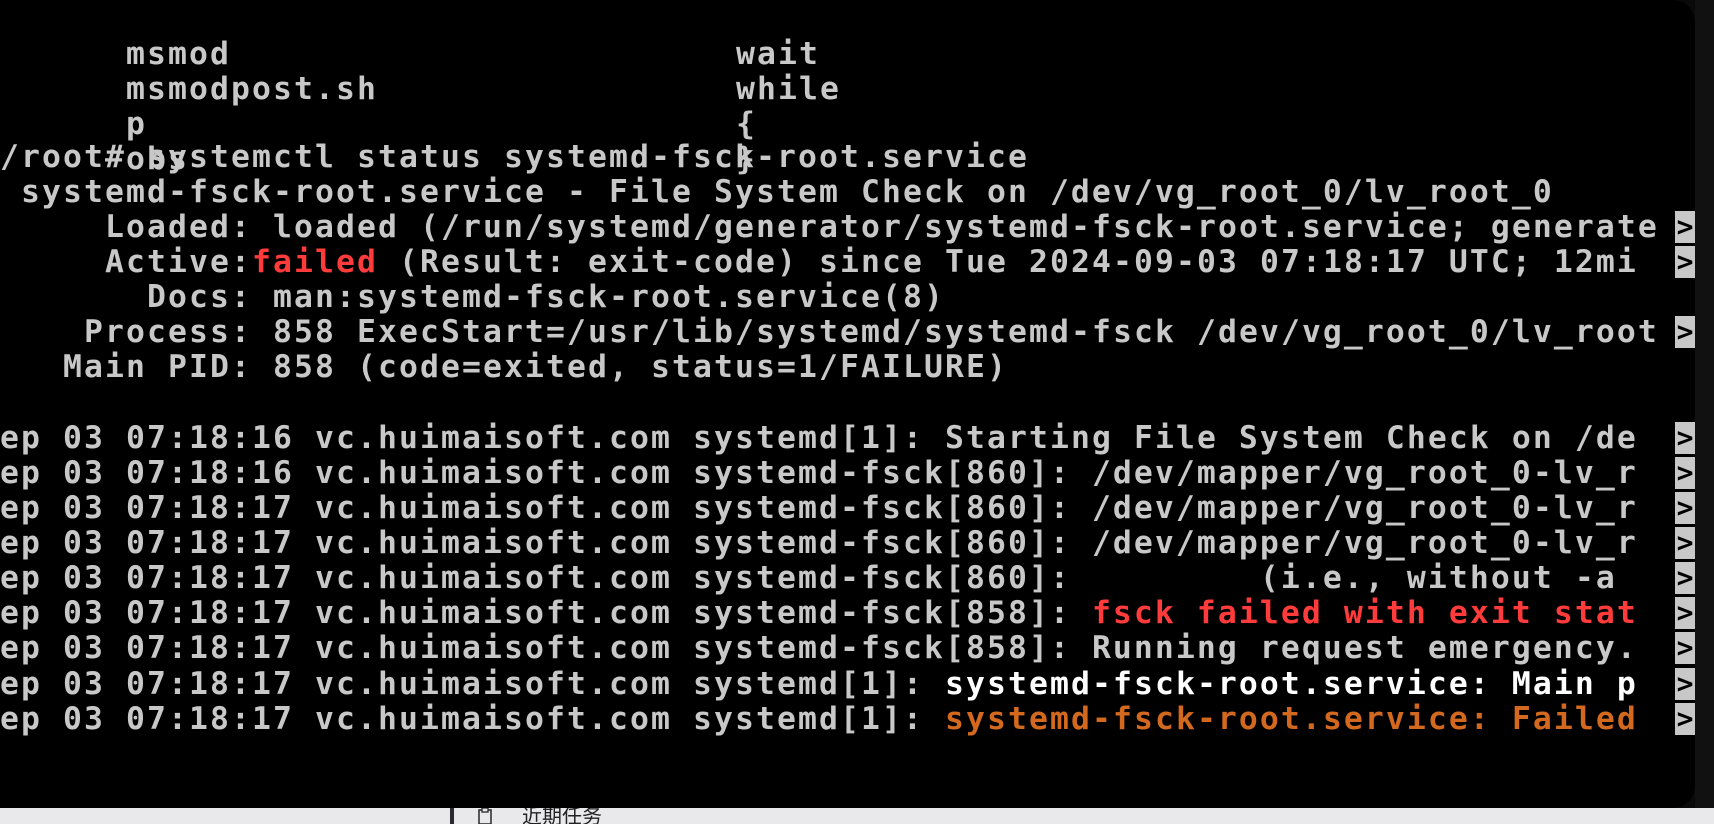 Image resolution: width=1714 pixels, height=824 pixels. I want to click on mainpid-label: Main PID:, so click(126, 367).